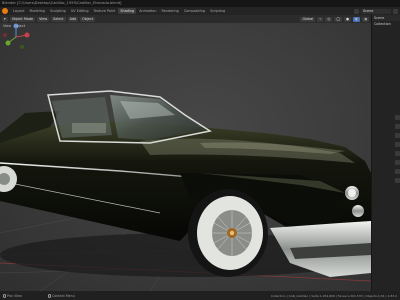 Image resolution: width=400 pixels, height=300 pixels. I want to click on tool-props-icon, so click(397, 117).